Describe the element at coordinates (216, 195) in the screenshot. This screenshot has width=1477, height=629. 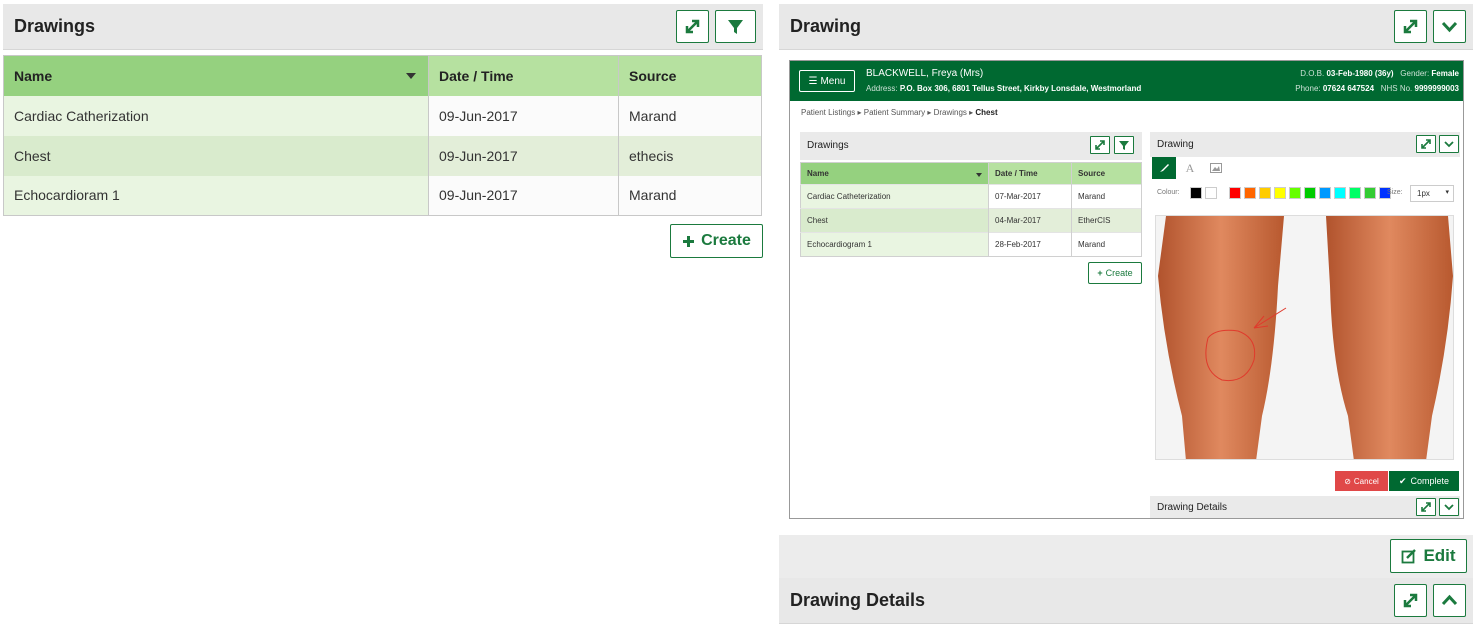
I see `cell-name: Echocardioram 1` at that location.